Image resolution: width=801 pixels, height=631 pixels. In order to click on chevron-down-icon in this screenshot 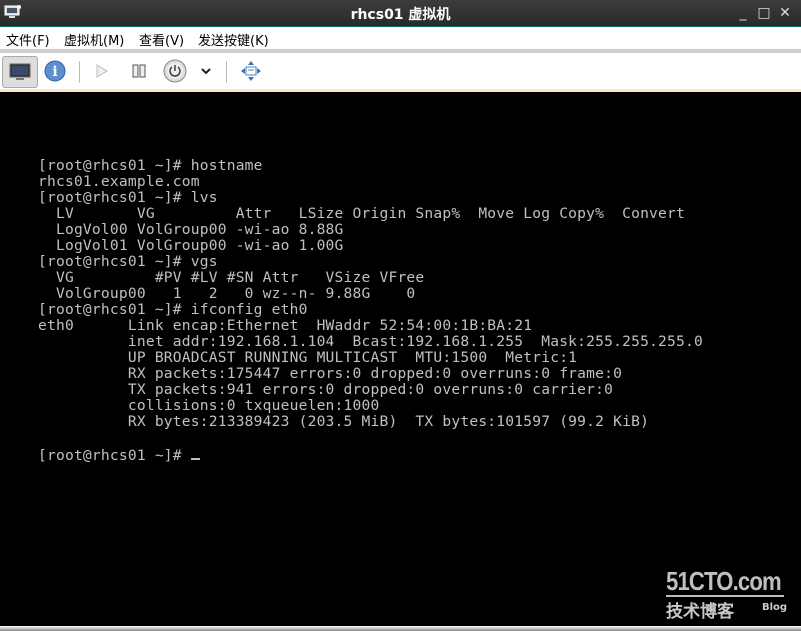, I will do `click(206, 71)`.